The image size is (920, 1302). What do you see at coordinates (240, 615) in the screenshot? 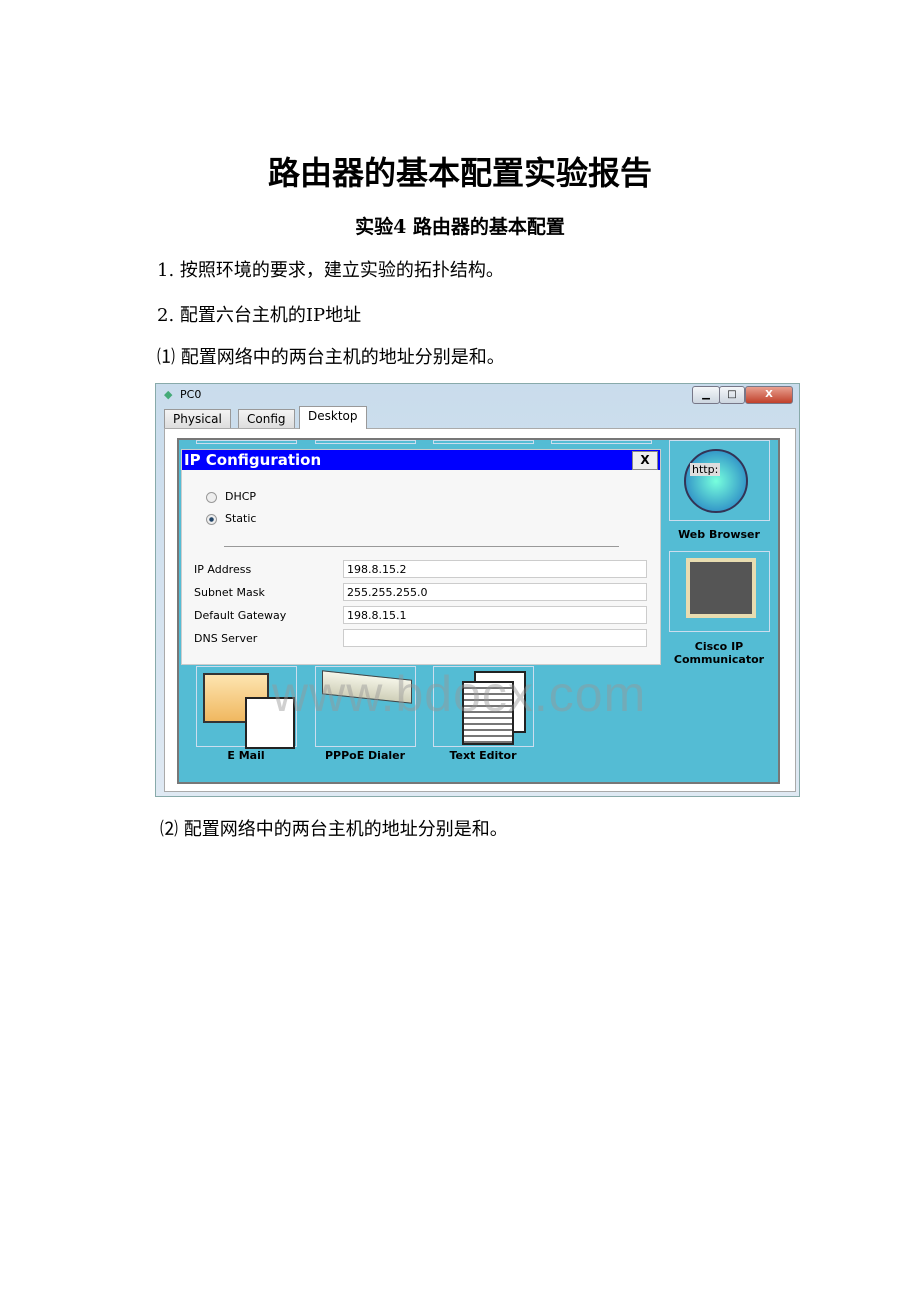
I see `default-gateway-label: Default Gateway` at bounding box center [240, 615].